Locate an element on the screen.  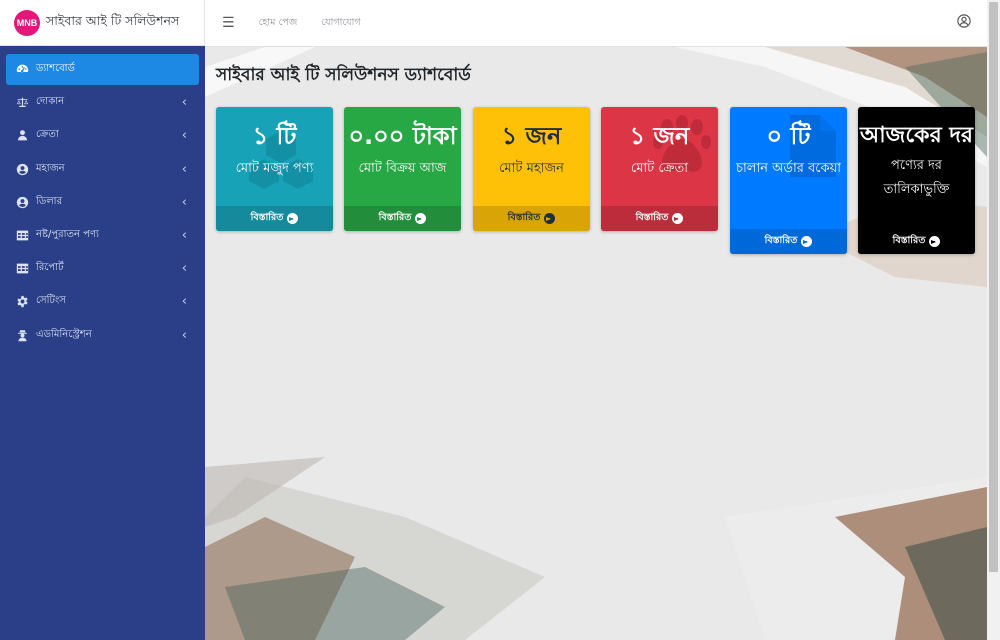
top-navbar: ☰ হোম পেজ যোগাযোগ is located at coordinates (596, 23).